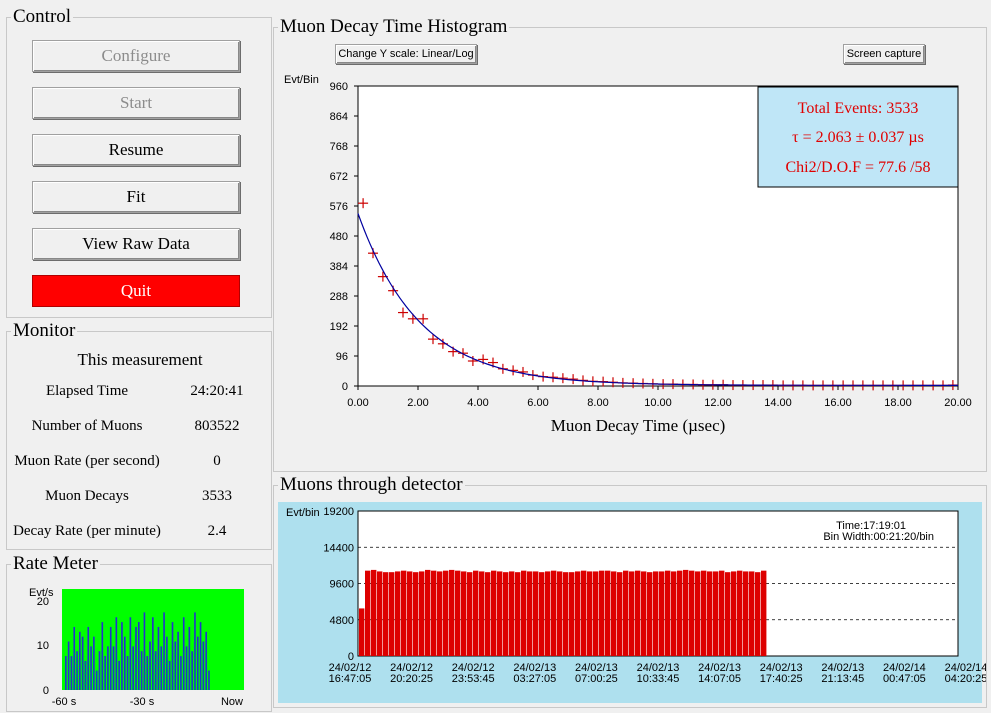  I want to click on quit-button: Quit, so click(136, 291).